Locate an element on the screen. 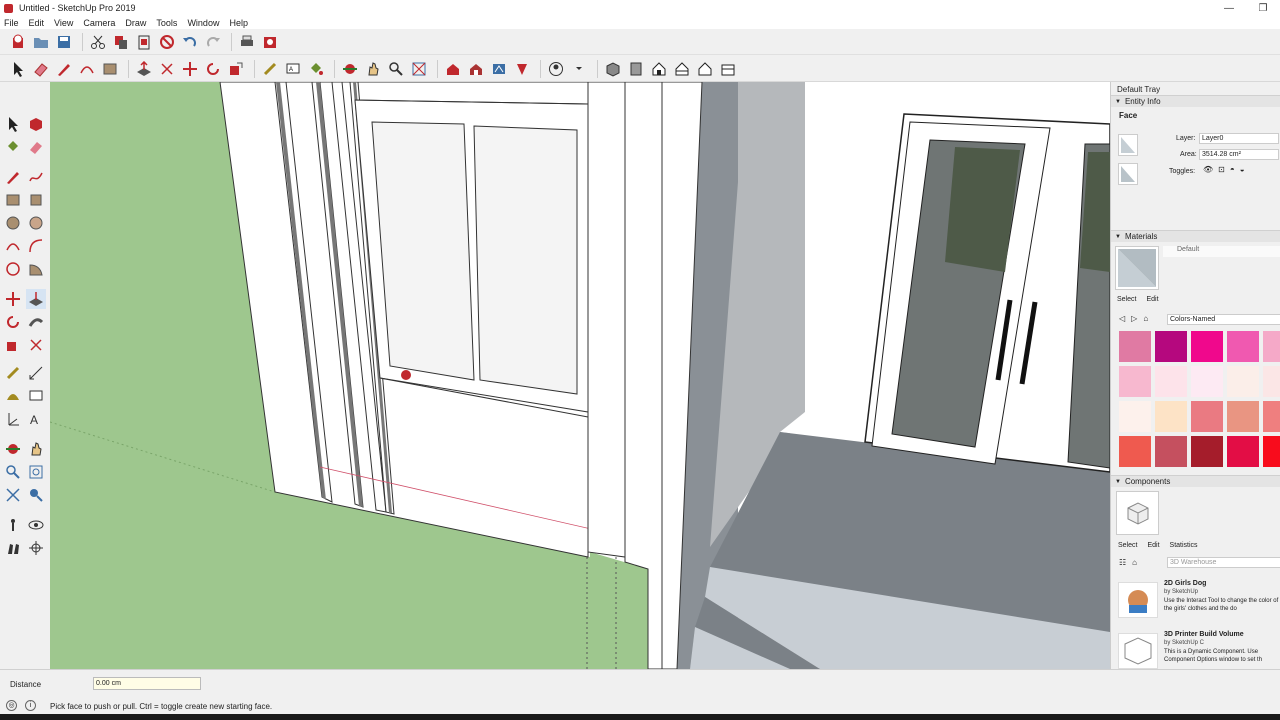 The height and width of the screenshot is (720, 1280). zoom-previous-tool-icon is located at coordinates (36, 495).